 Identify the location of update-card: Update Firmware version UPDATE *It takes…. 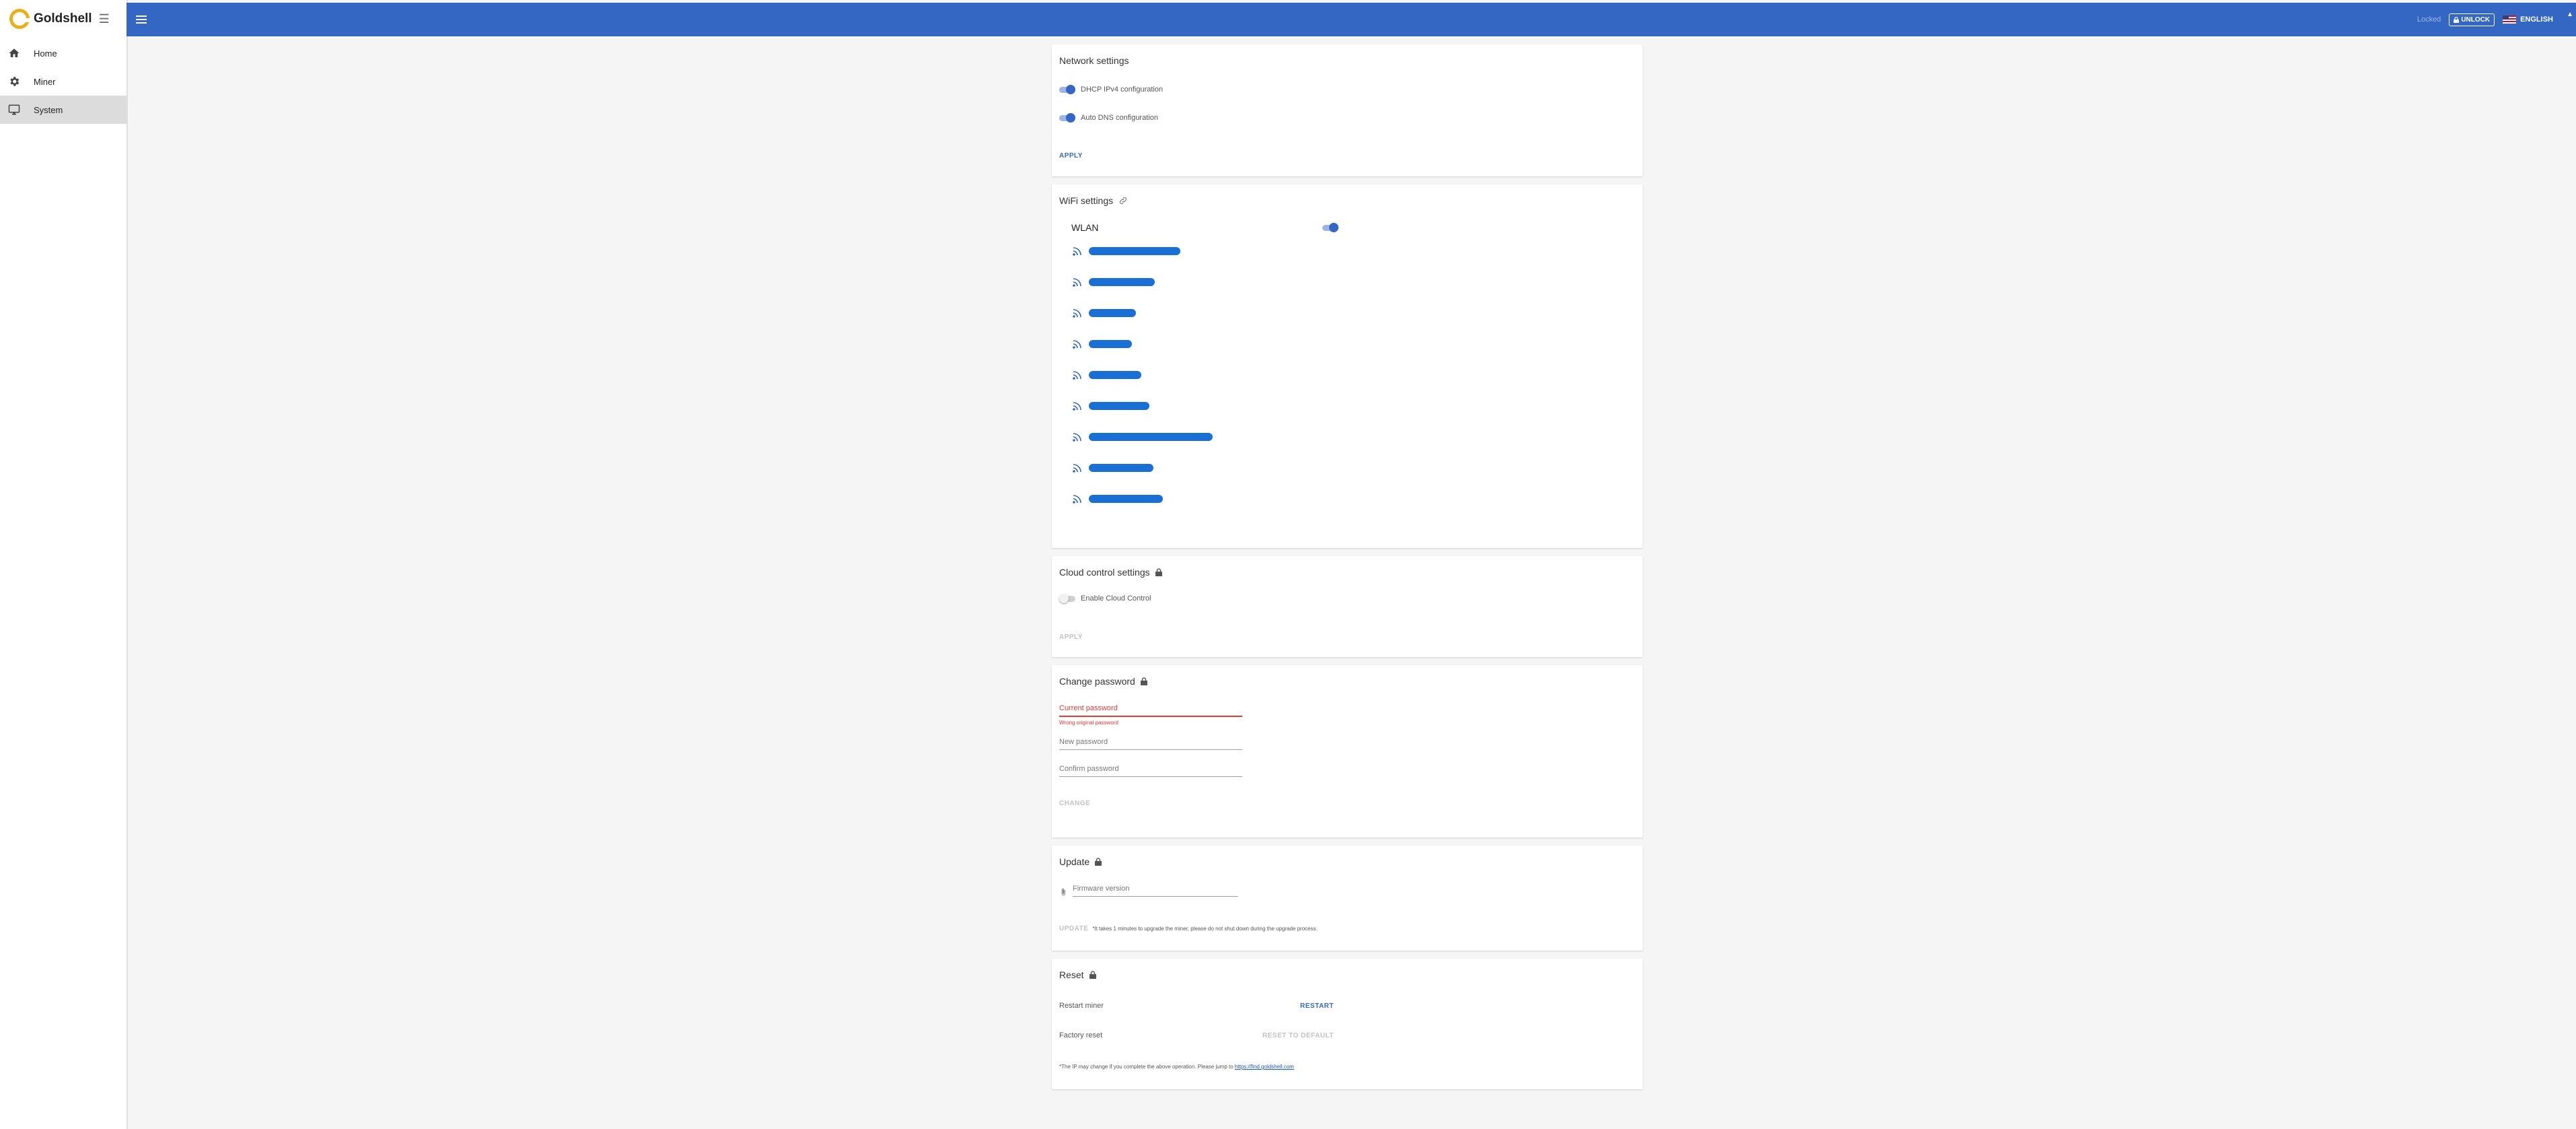
(1347, 898).